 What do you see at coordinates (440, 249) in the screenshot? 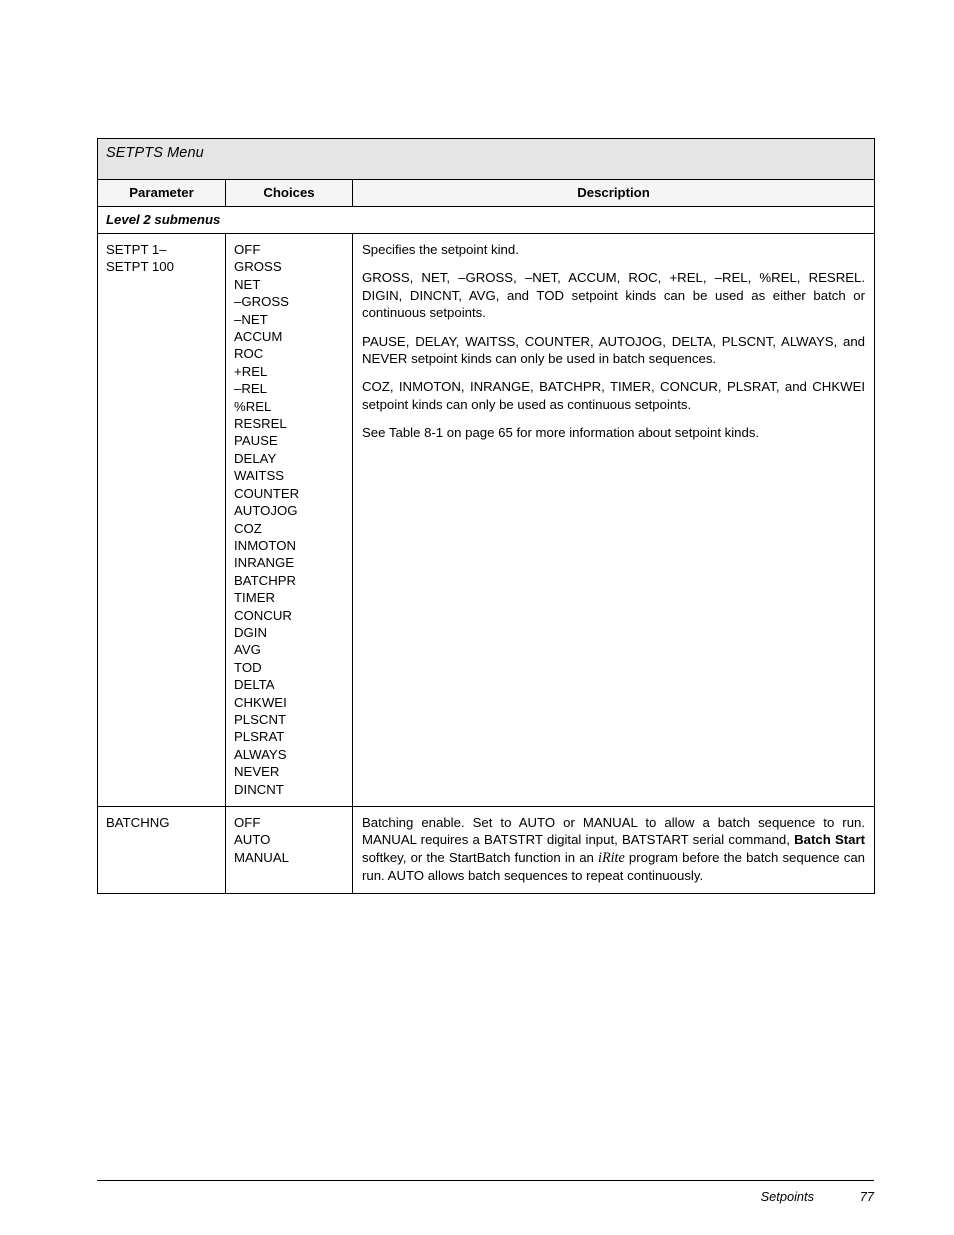
I see `description-paragraph: Specifies the setpoint kind.` at bounding box center [440, 249].